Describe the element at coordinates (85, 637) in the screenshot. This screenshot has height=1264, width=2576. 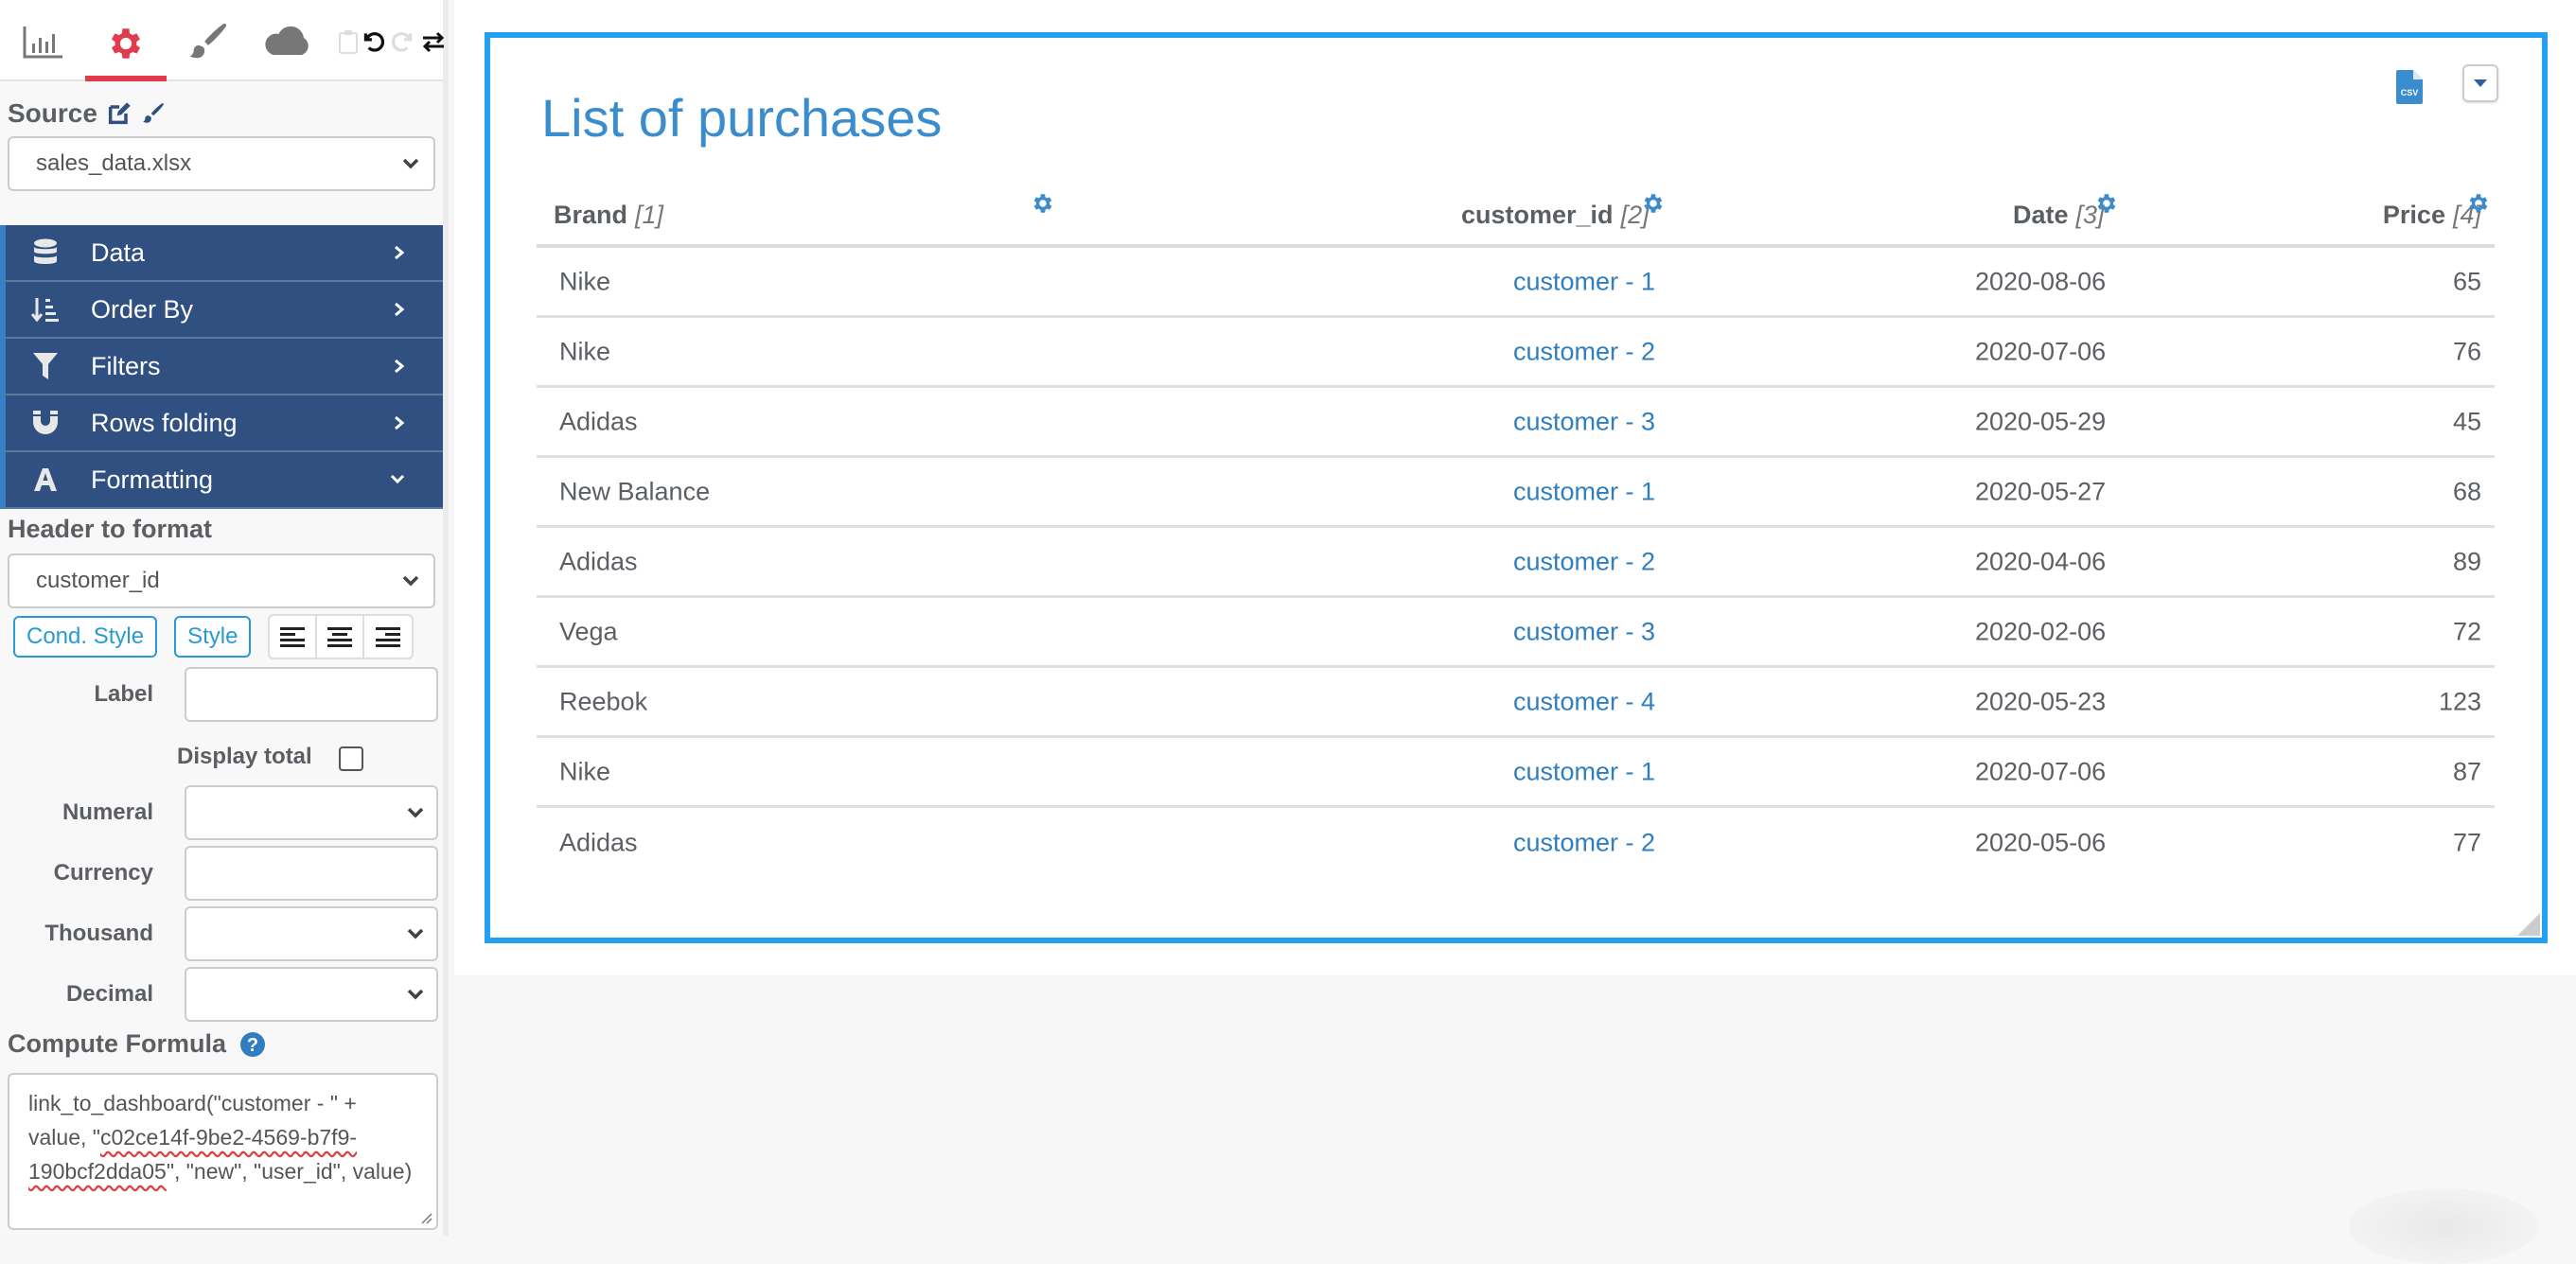
I see `cond-style-button: Cond. Style` at that location.